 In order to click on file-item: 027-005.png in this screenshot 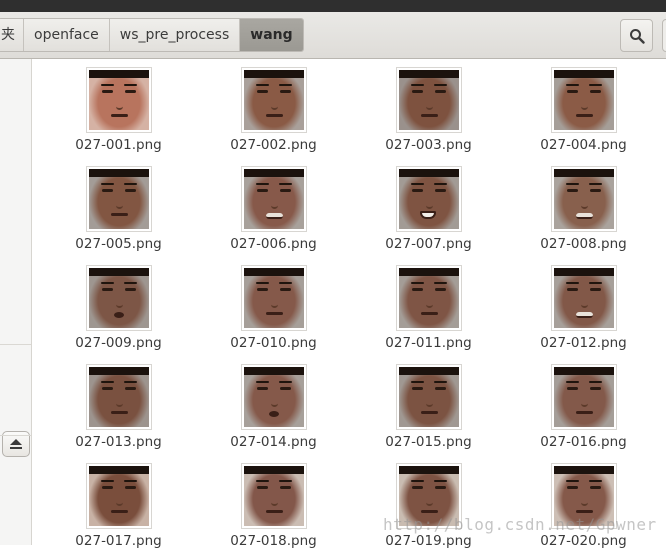, I will do `click(118, 212)`.